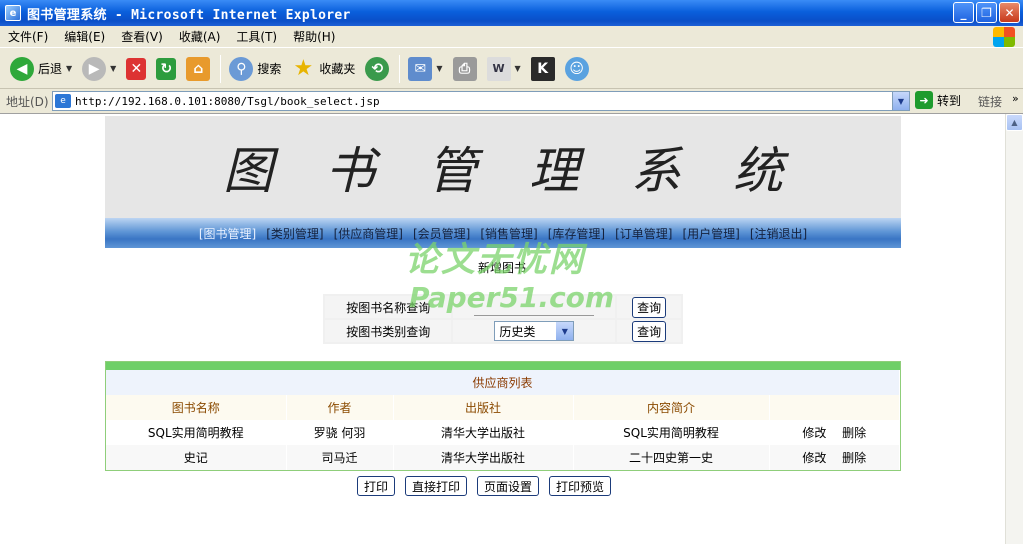 The image size is (1023, 544). What do you see at coordinates (99, 69) in the screenshot?
I see `forward-button: ▶ ▼` at bounding box center [99, 69].